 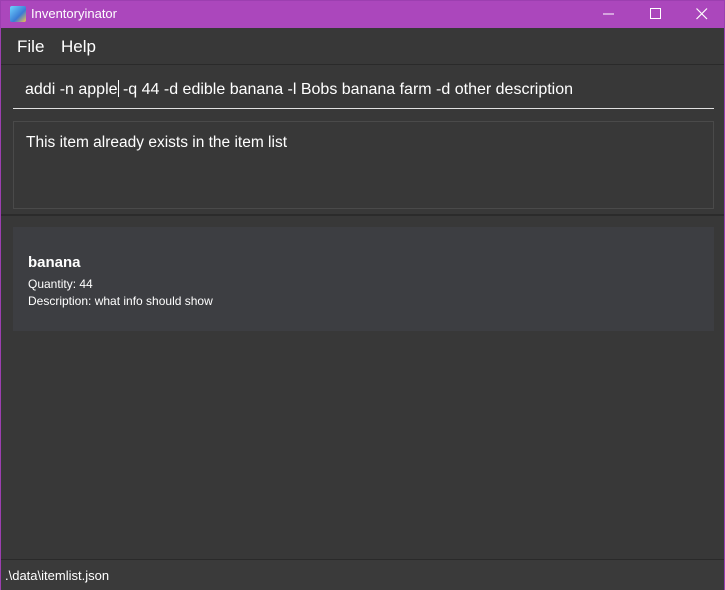 I want to click on maximize-icon, so click(x=655, y=13).